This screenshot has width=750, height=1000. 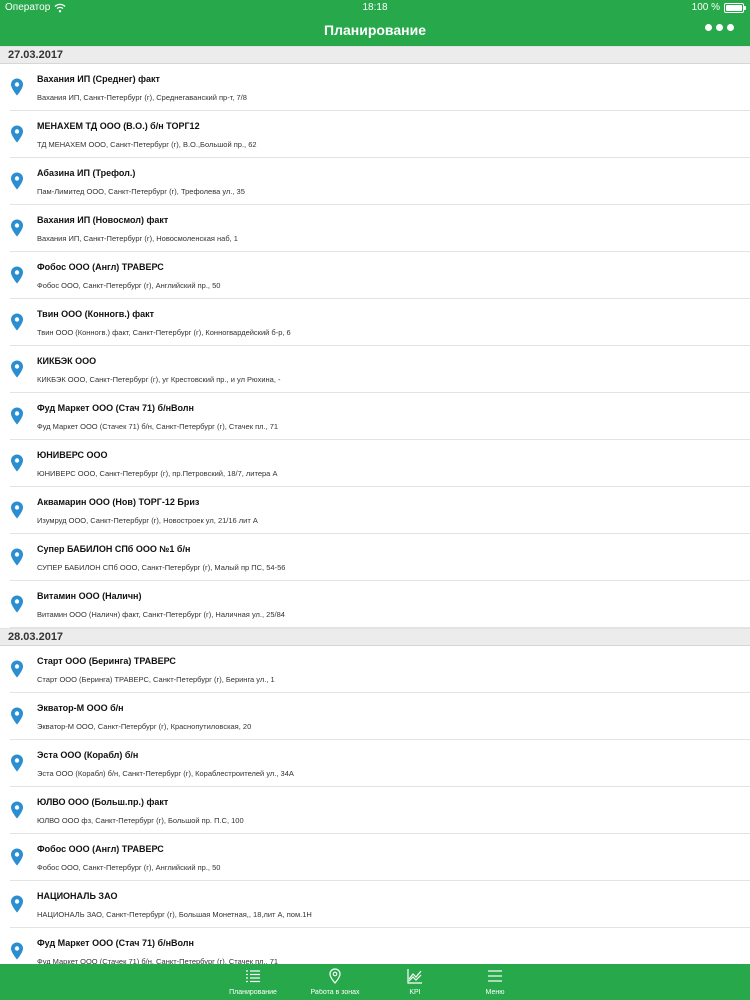 I want to click on navigation-bar: Планирование, so click(x=375, y=31).